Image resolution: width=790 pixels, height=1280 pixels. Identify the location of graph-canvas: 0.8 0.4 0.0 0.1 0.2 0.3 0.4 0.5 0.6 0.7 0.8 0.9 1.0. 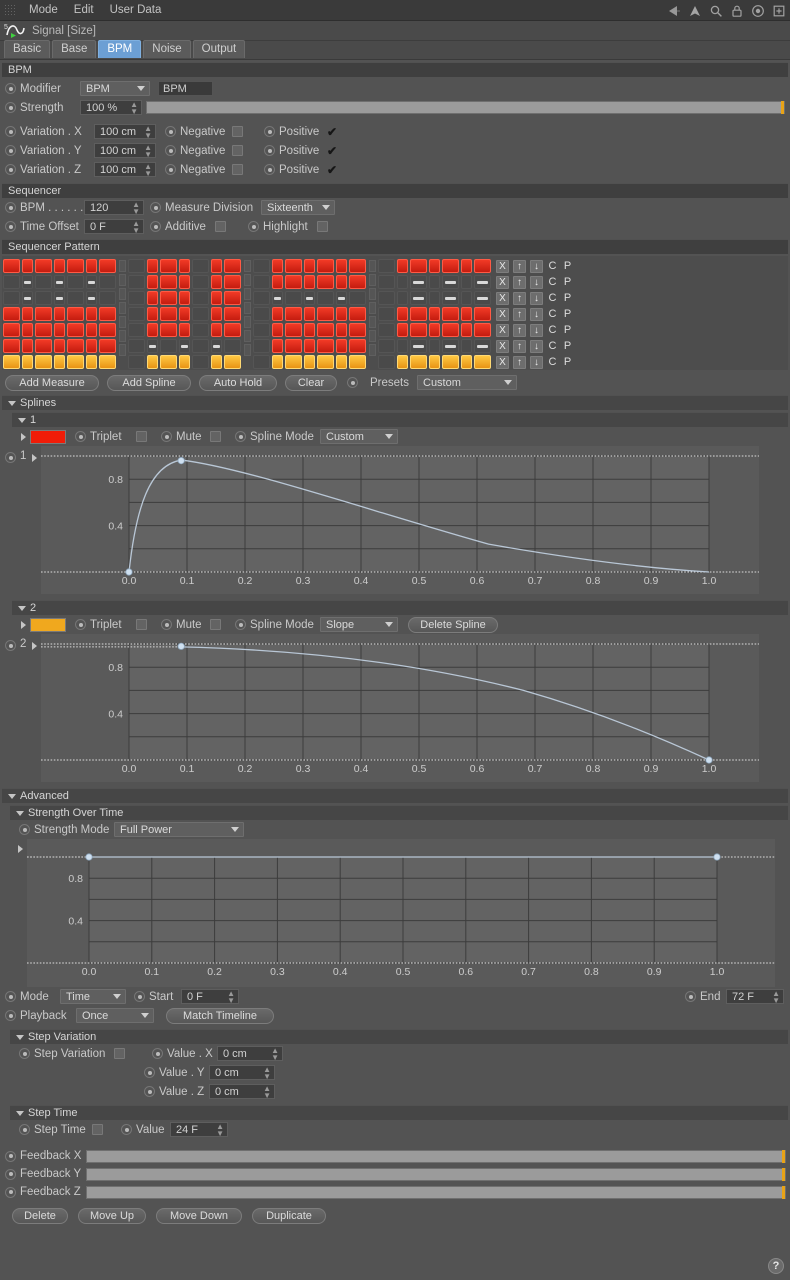
(401, 913).